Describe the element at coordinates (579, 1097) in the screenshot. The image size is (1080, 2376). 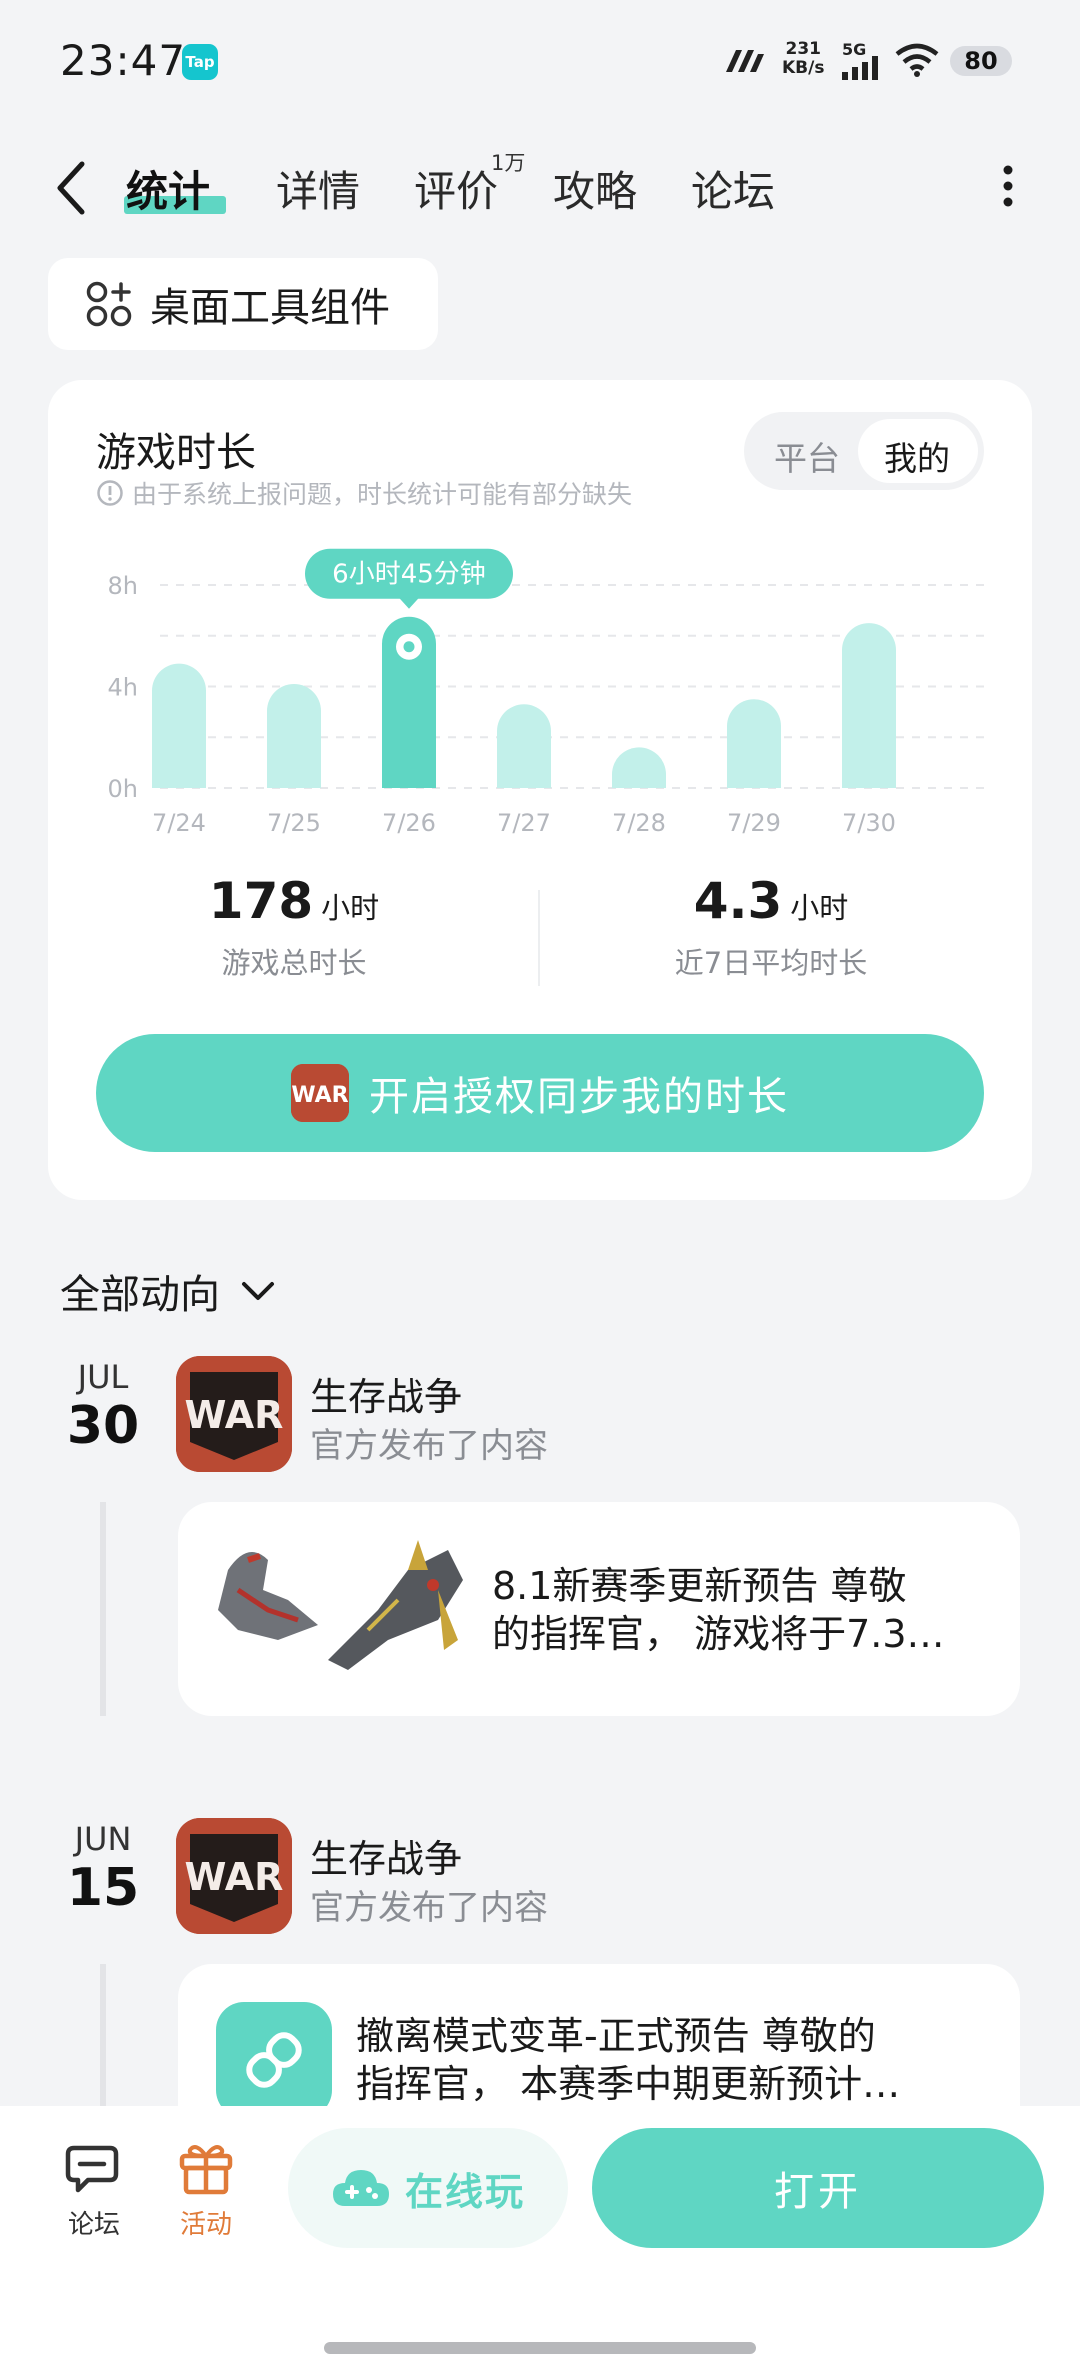
I see `sync-button-label: 开启授权同步我的时长` at that location.